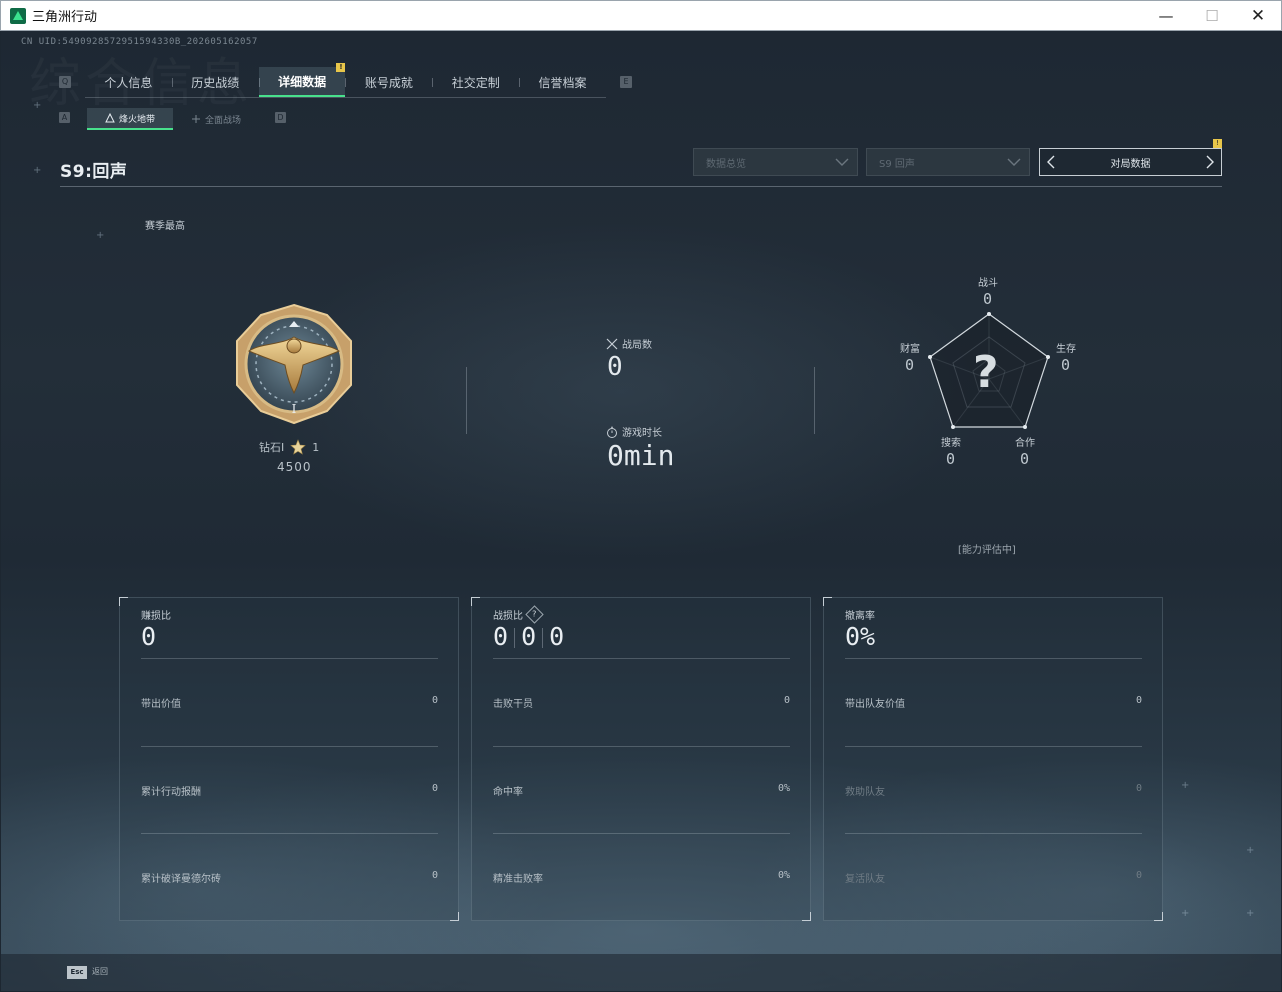  What do you see at coordinates (508, 792) in the screenshot?
I see `row-label: 命中率` at bounding box center [508, 792].